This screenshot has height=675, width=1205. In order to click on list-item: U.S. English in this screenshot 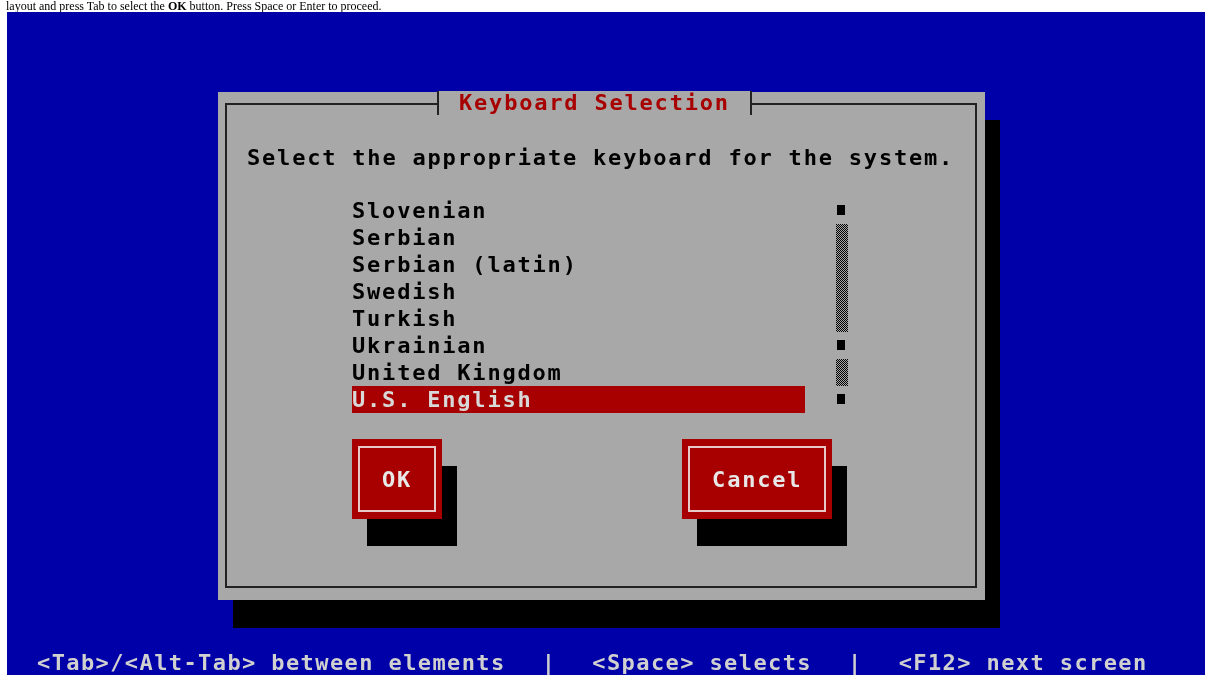, I will do `click(578, 399)`.